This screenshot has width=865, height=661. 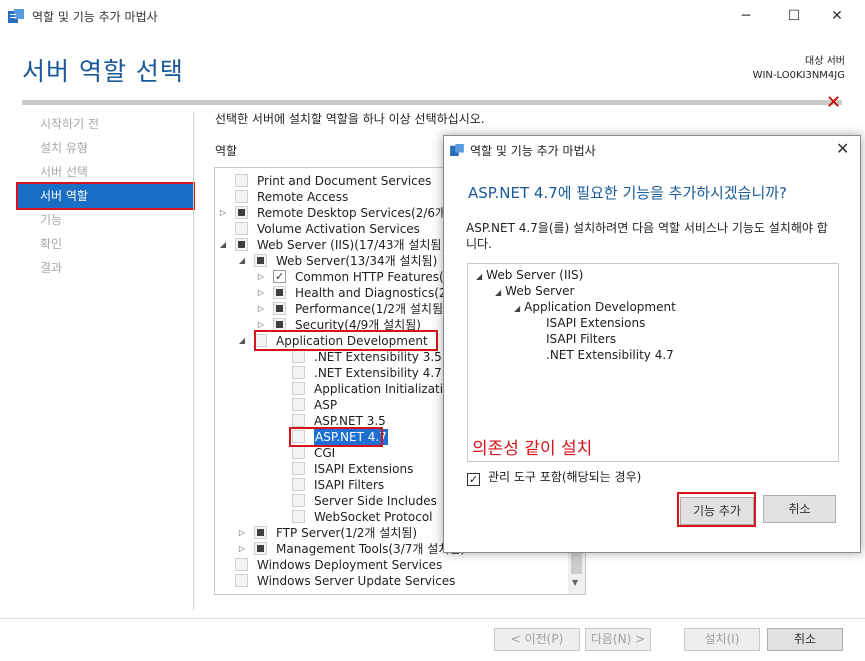 I want to click on sidebar-divider, so click(x=193, y=361).